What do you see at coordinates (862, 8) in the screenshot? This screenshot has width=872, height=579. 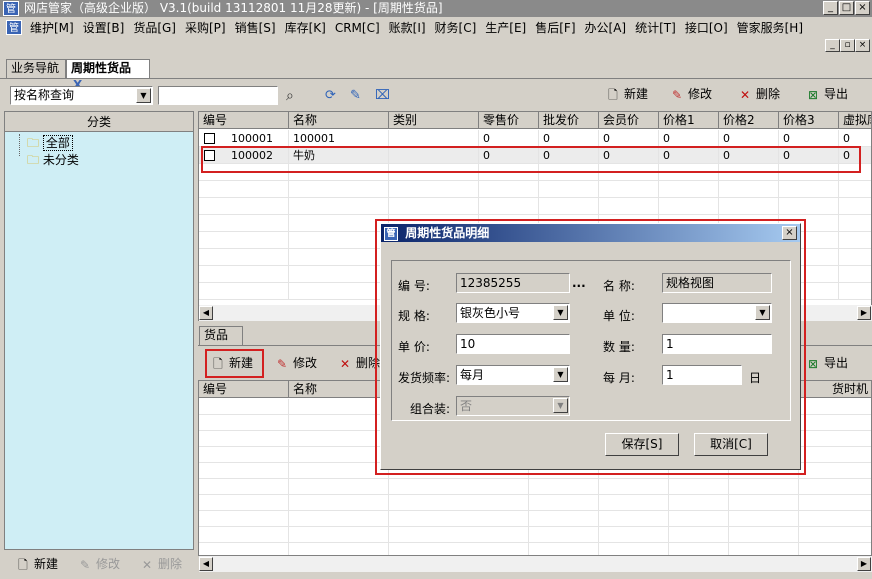 I see `close-button: ×` at bounding box center [862, 8].